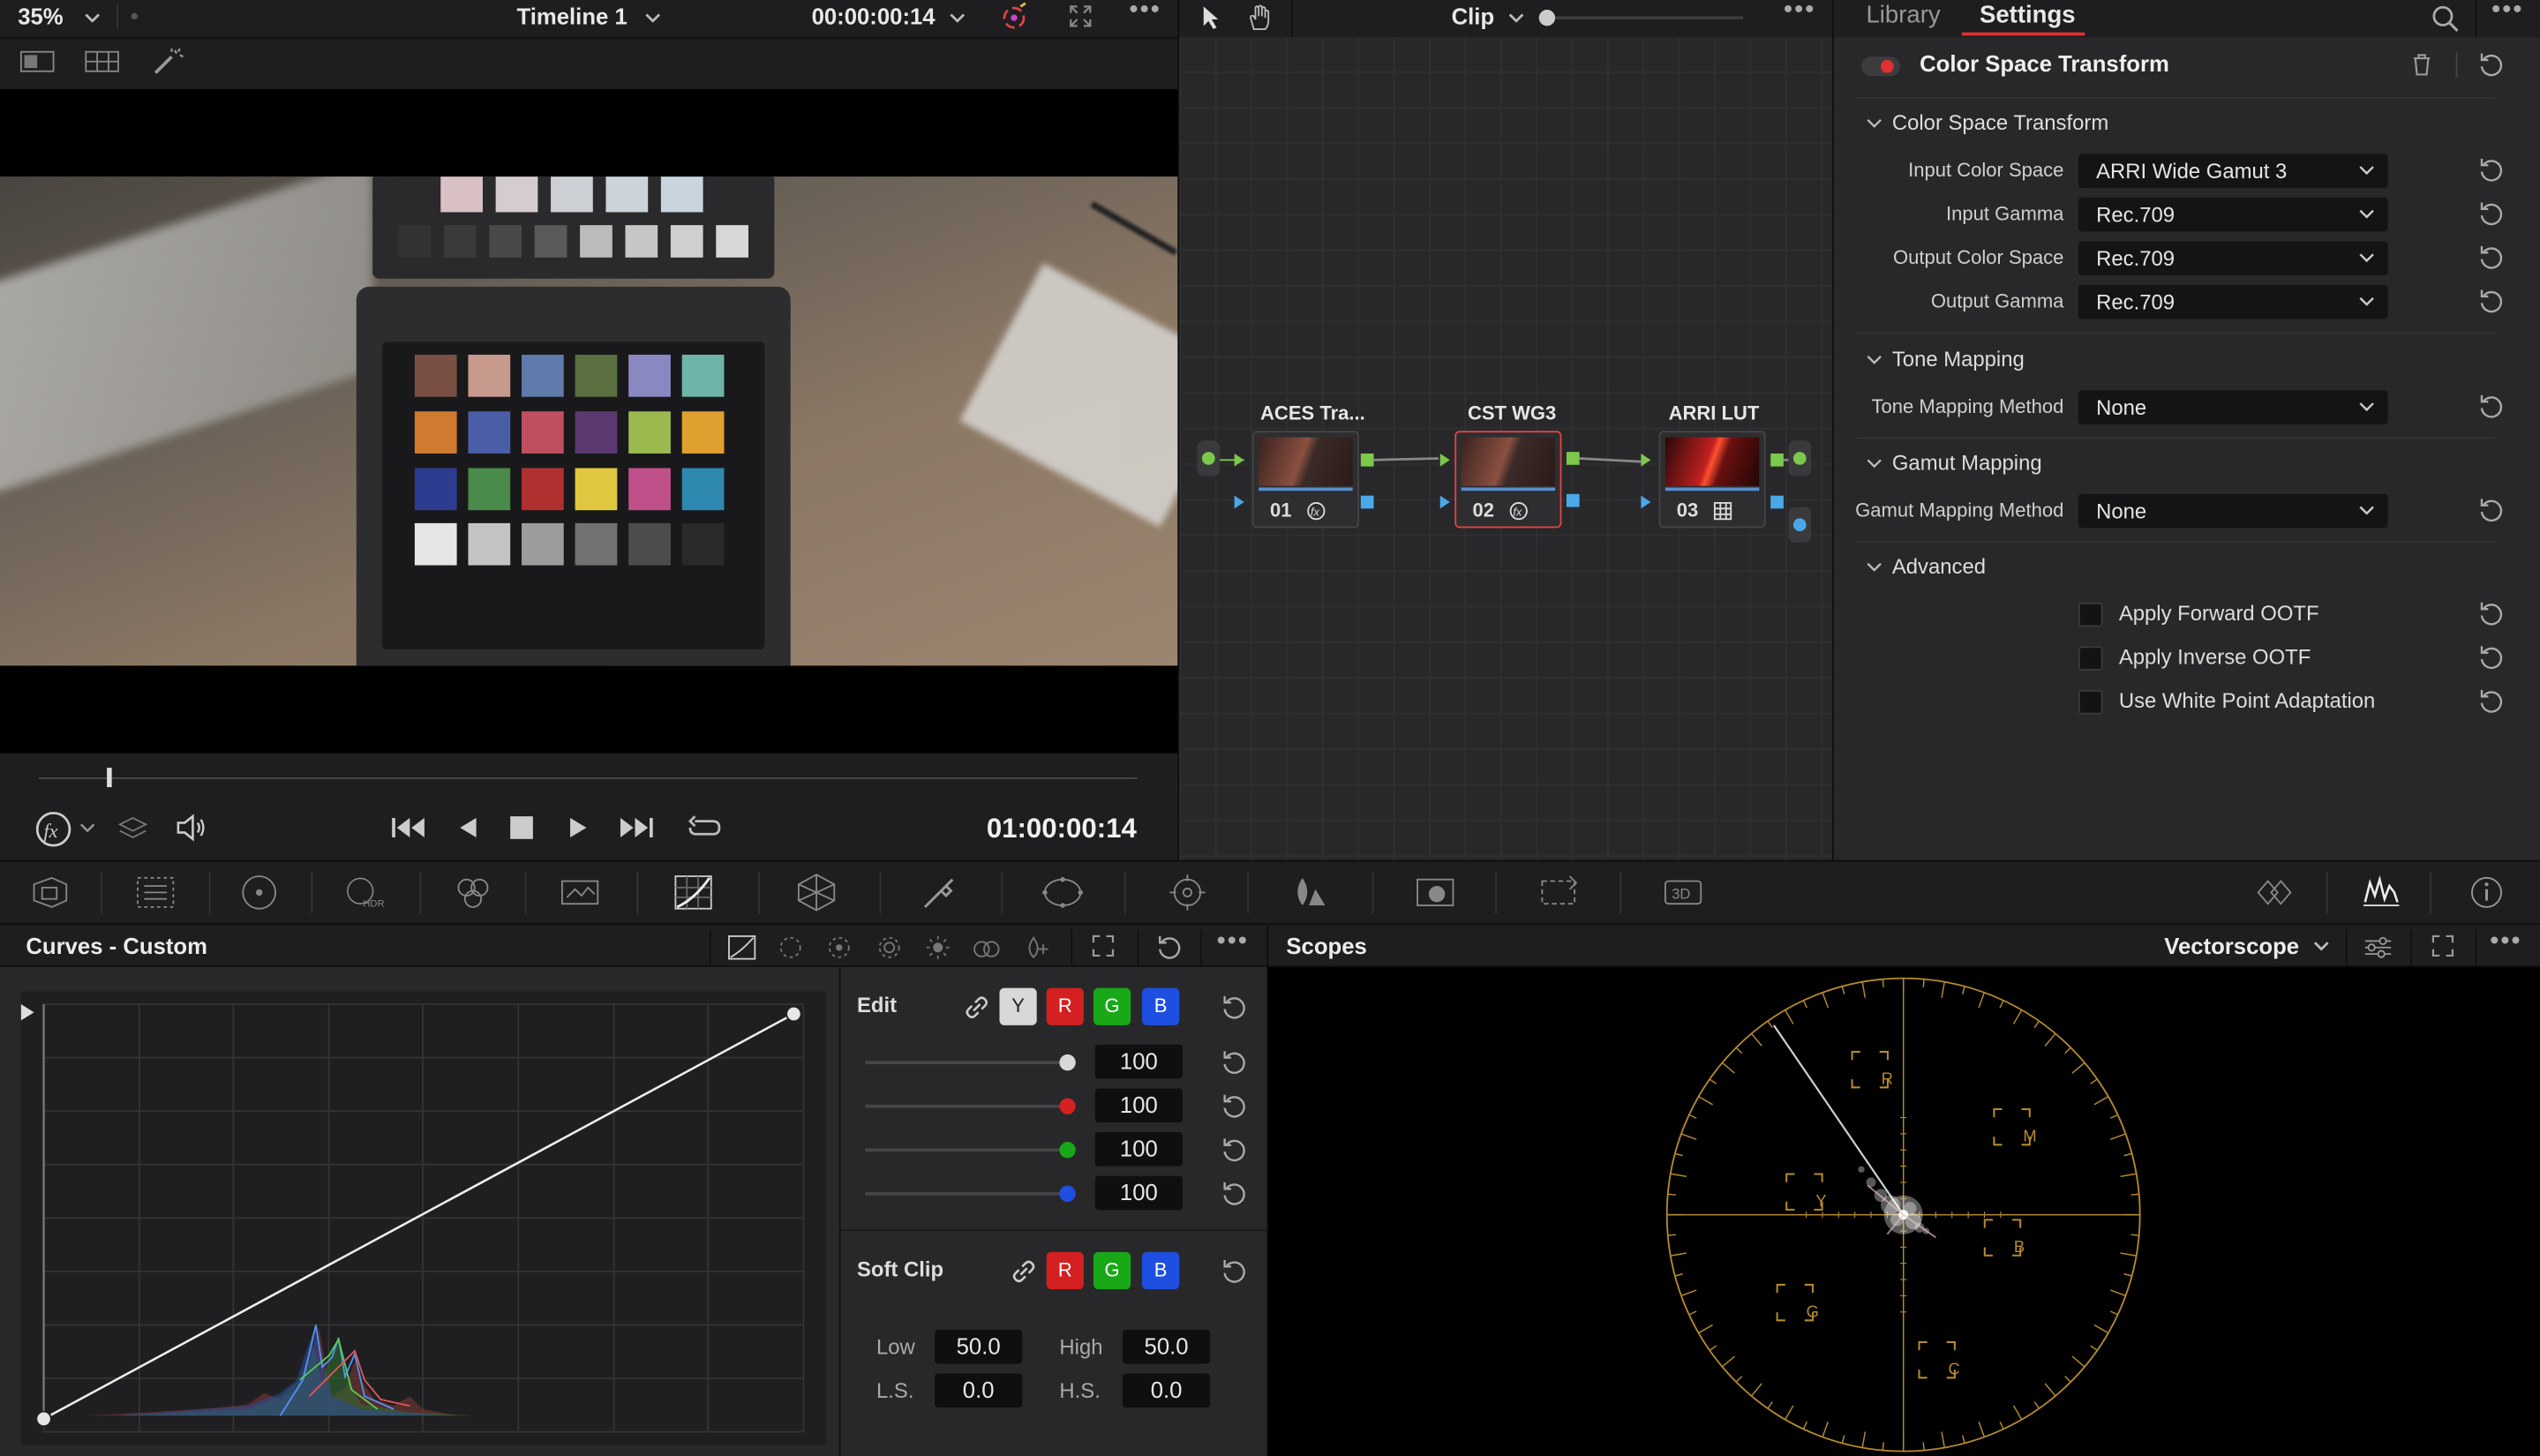 The image size is (2540, 1456). I want to click on info-icon, so click(2487, 892).